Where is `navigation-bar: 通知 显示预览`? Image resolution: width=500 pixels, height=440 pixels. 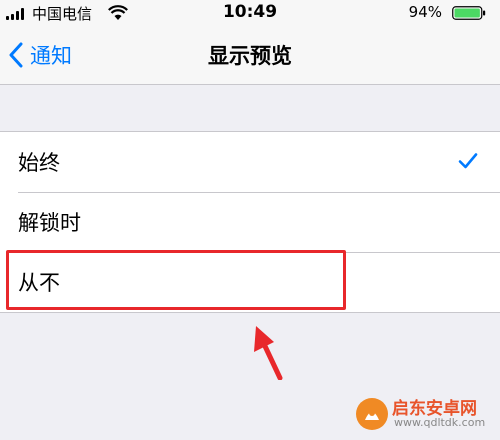
navigation-bar: 通知 显示预览 is located at coordinates (250, 55).